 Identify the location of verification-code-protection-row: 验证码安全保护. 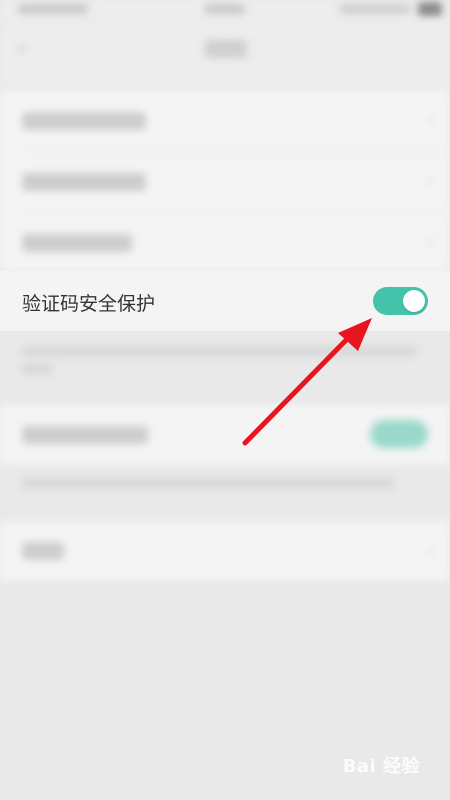
(225, 301).